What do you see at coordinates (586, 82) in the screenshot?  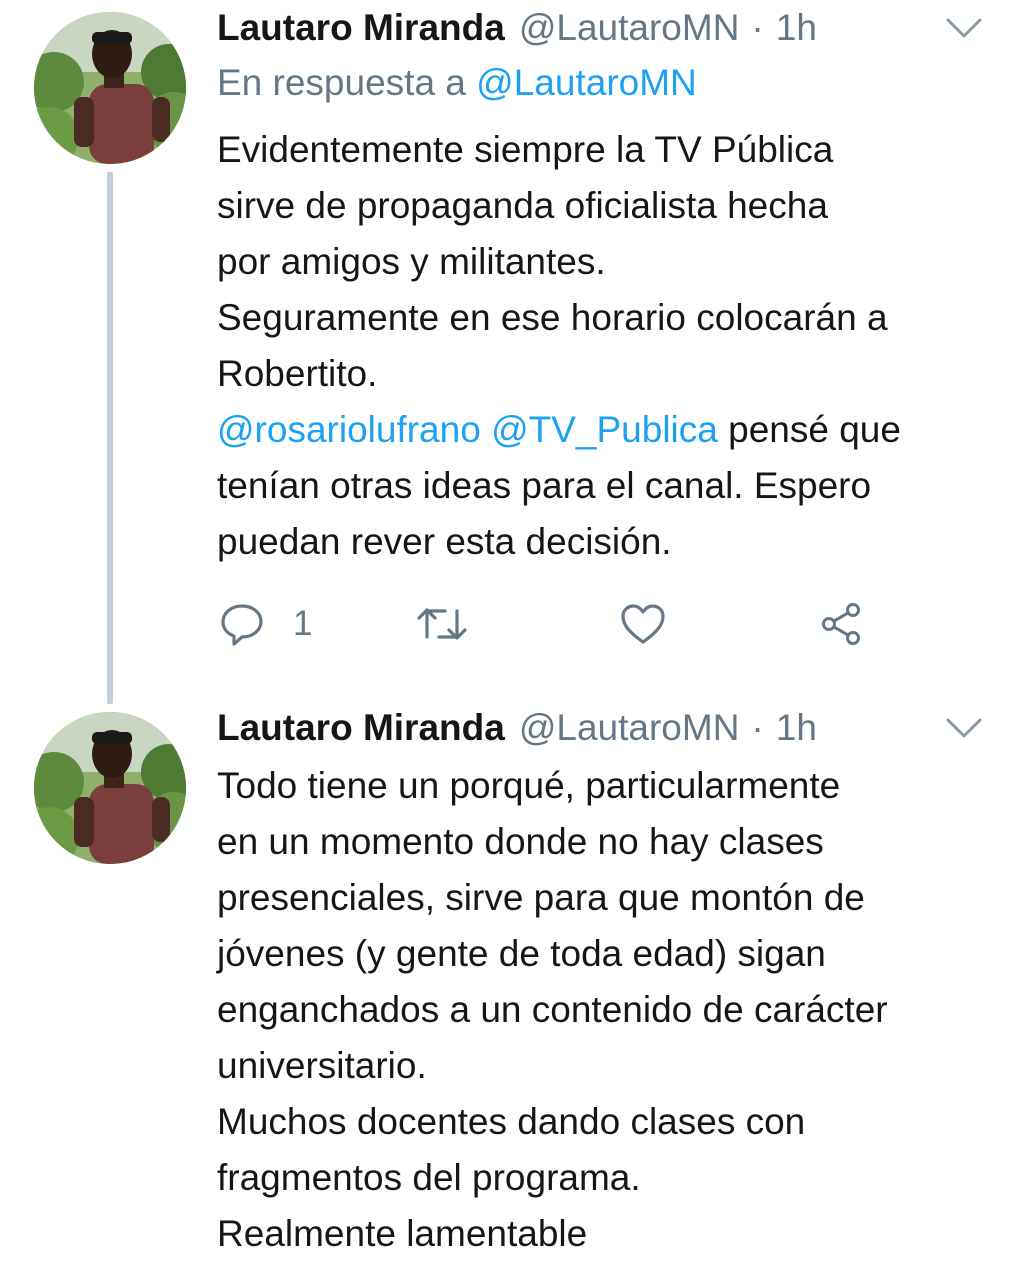 I see `reply-mention-link: @LautaroMN` at bounding box center [586, 82].